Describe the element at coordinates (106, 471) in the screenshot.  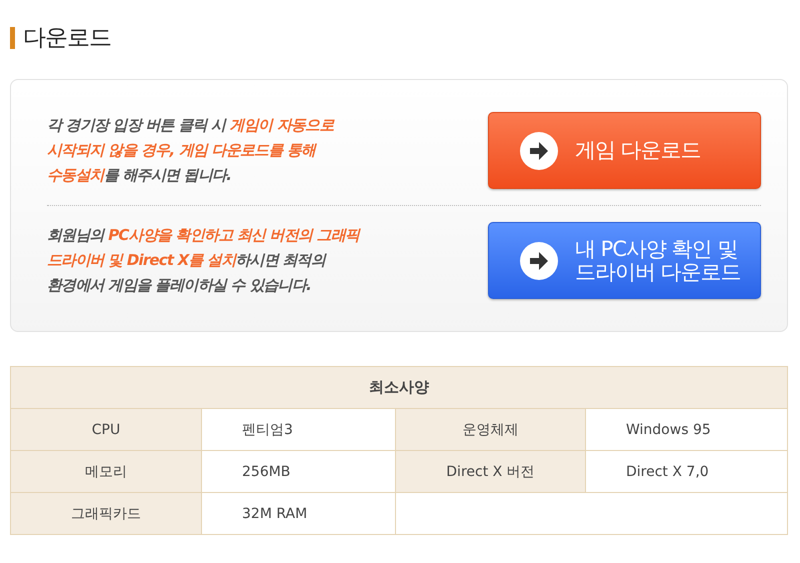
I see `spec-label: 메모리` at that location.